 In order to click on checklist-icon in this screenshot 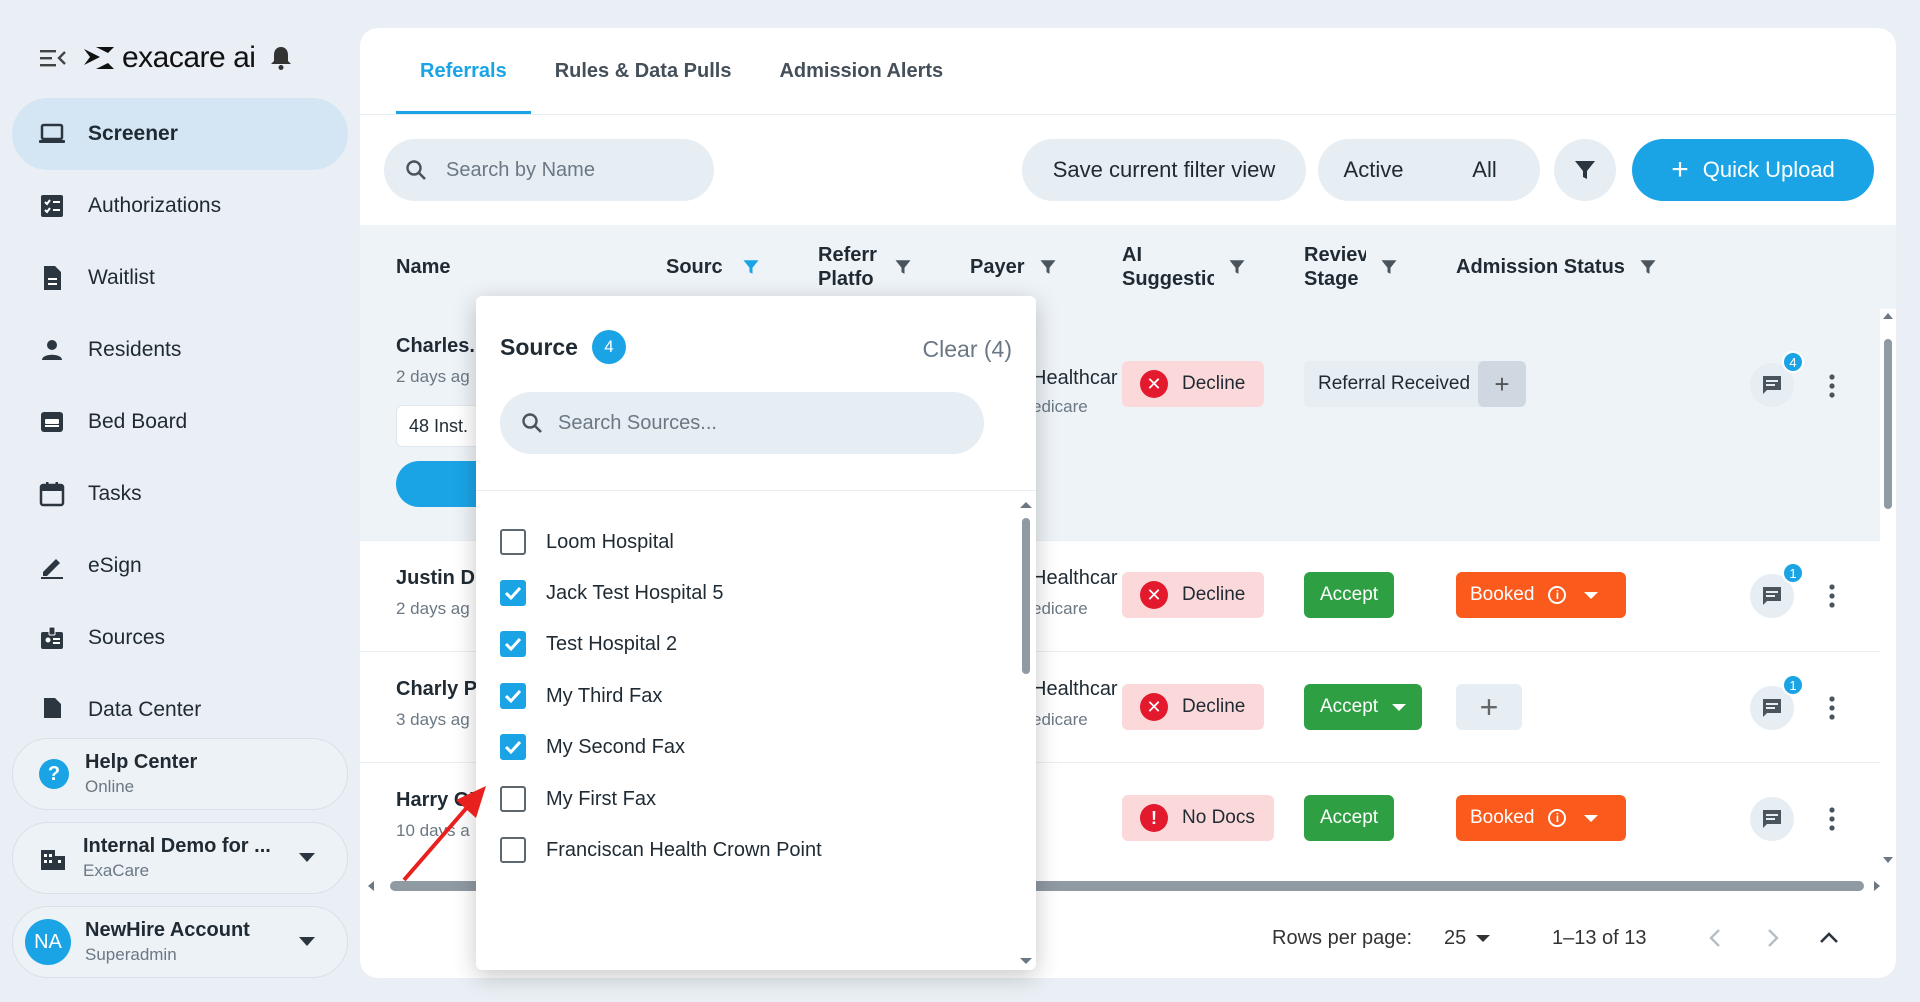, I will do `click(52, 206)`.